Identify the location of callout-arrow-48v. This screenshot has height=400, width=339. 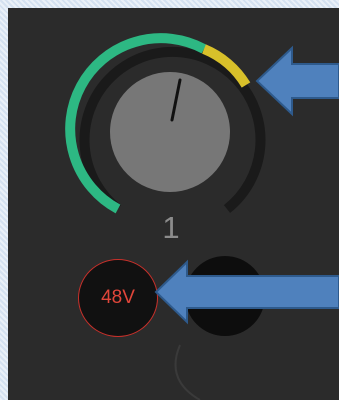
(246, 292).